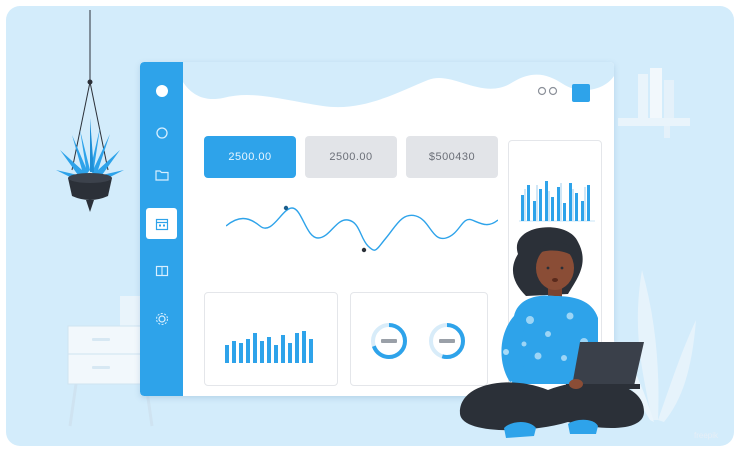  I want to click on menu-dot-icon, so click(161, 90).